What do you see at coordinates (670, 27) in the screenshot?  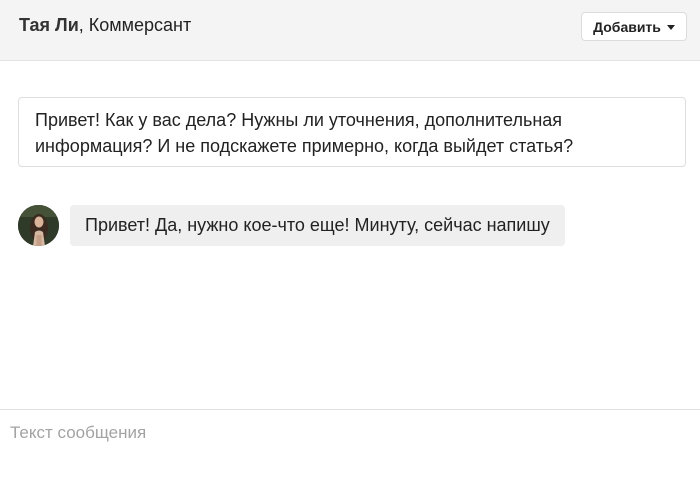 I see `caret-down-icon` at bounding box center [670, 27].